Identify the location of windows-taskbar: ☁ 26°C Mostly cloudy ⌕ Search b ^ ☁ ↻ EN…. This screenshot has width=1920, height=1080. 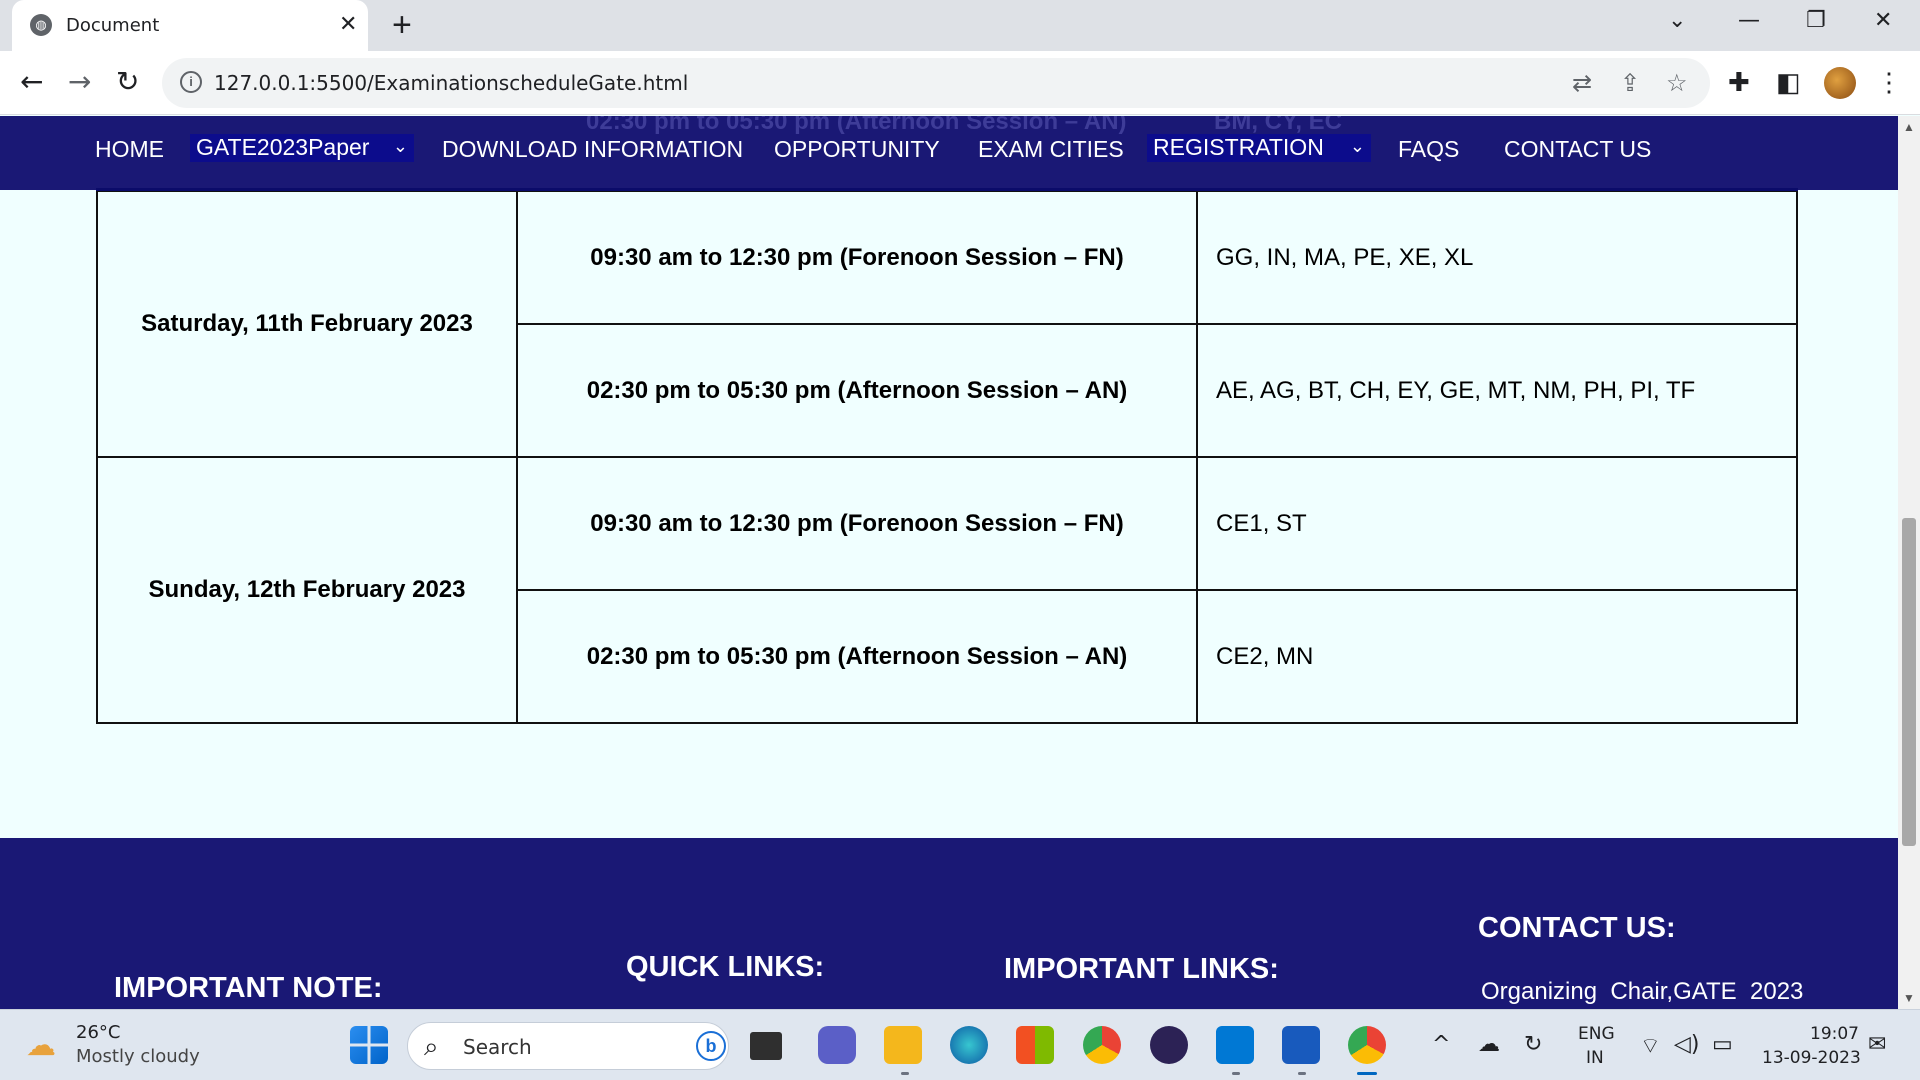
(960, 1044).